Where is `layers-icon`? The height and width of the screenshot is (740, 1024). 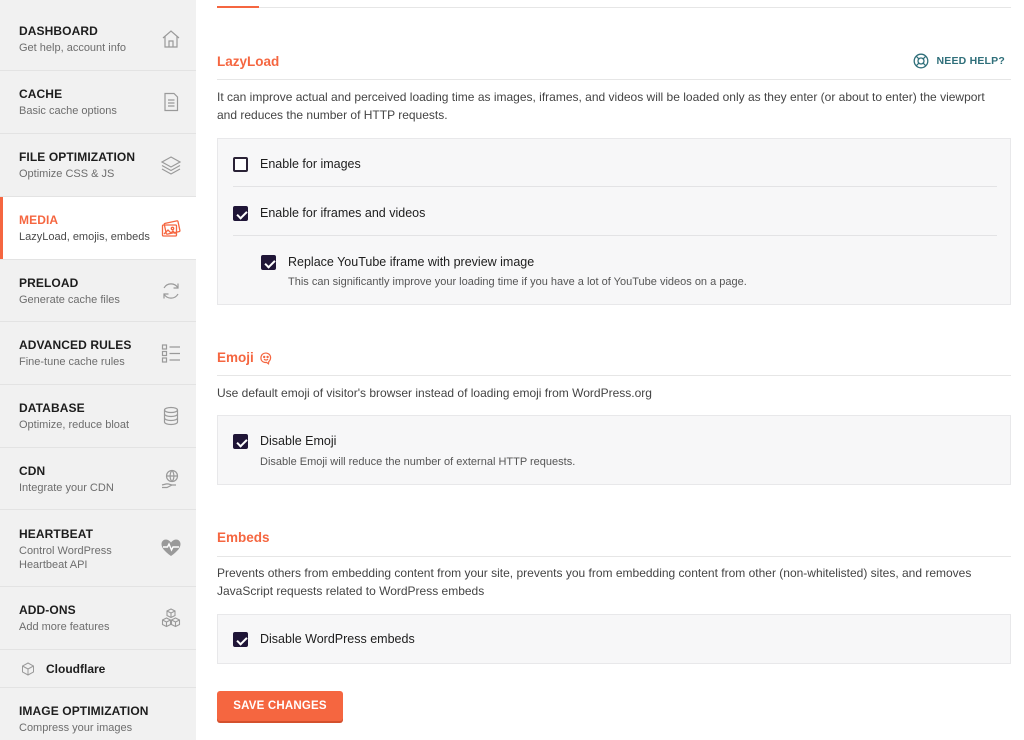
layers-icon is located at coordinates (171, 165).